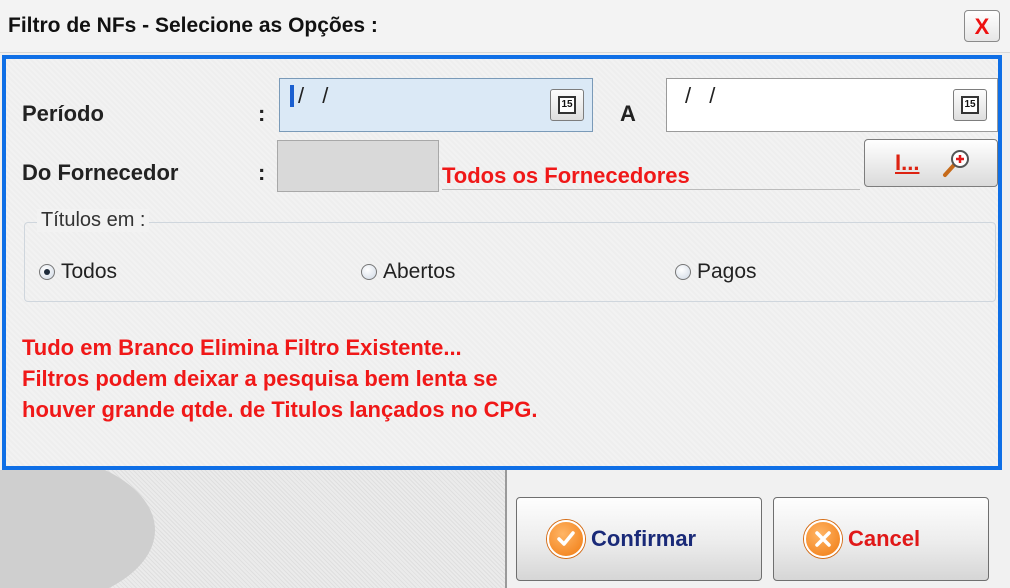  I want to click on periodo-separator: A, so click(628, 113).